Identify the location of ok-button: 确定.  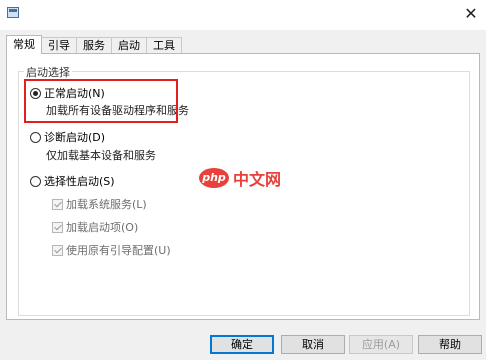
(242, 344).